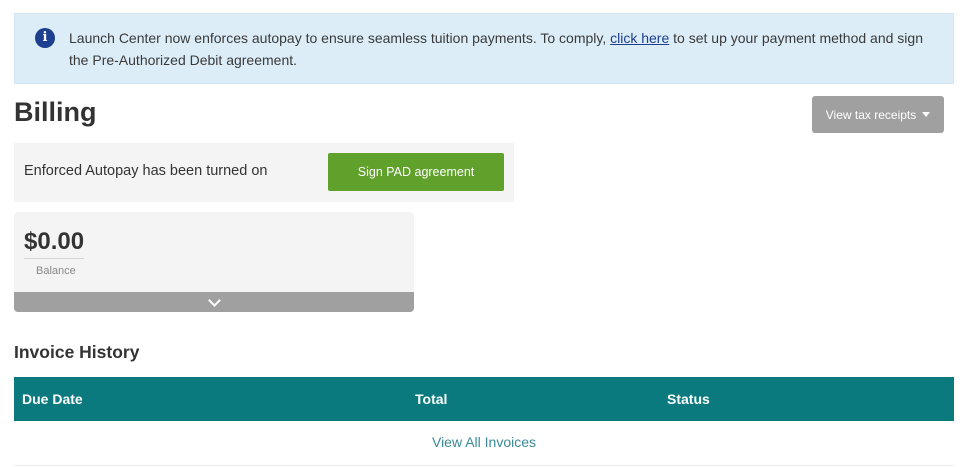 The height and width of the screenshot is (467, 960). What do you see at coordinates (431, 399) in the screenshot?
I see `column-header-total: Total` at bounding box center [431, 399].